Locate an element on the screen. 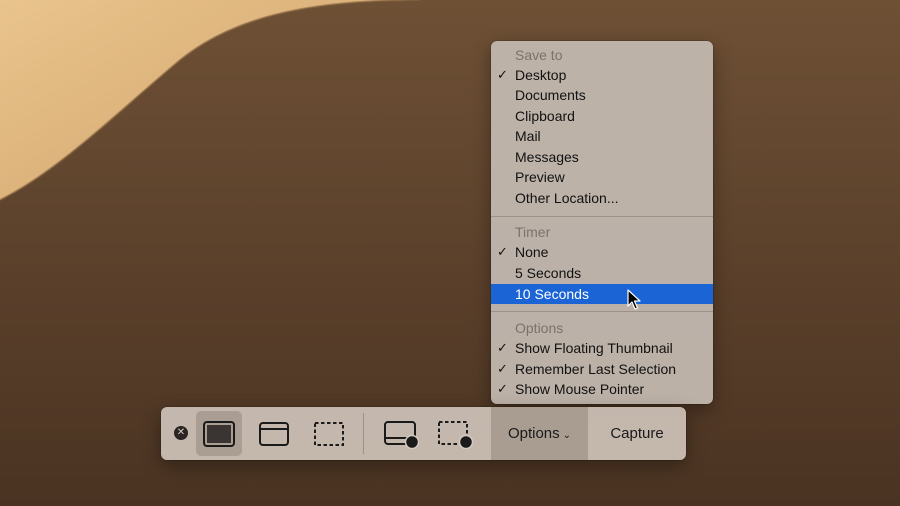 This screenshot has width=900, height=506. toolbar-divider is located at coordinates (363, 433).